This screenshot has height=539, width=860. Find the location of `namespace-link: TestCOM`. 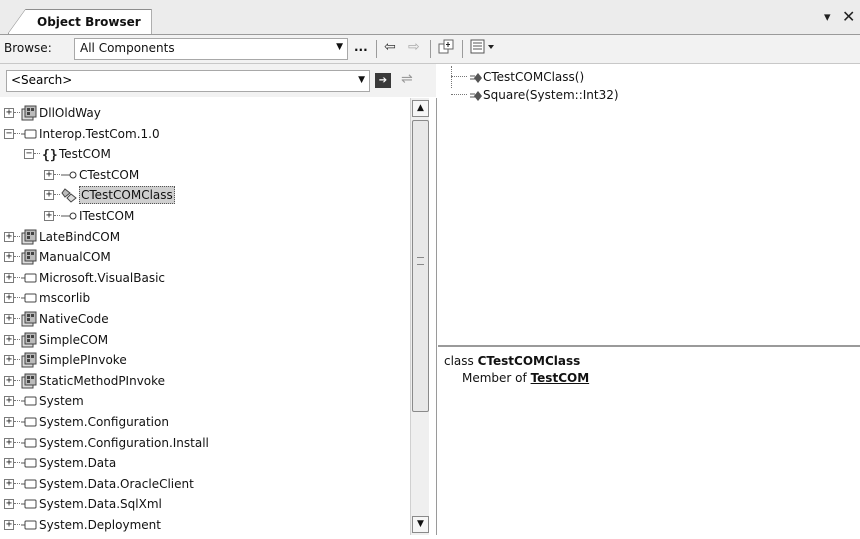

namespace-link: TestCOM is located at coordinates (560, 378).